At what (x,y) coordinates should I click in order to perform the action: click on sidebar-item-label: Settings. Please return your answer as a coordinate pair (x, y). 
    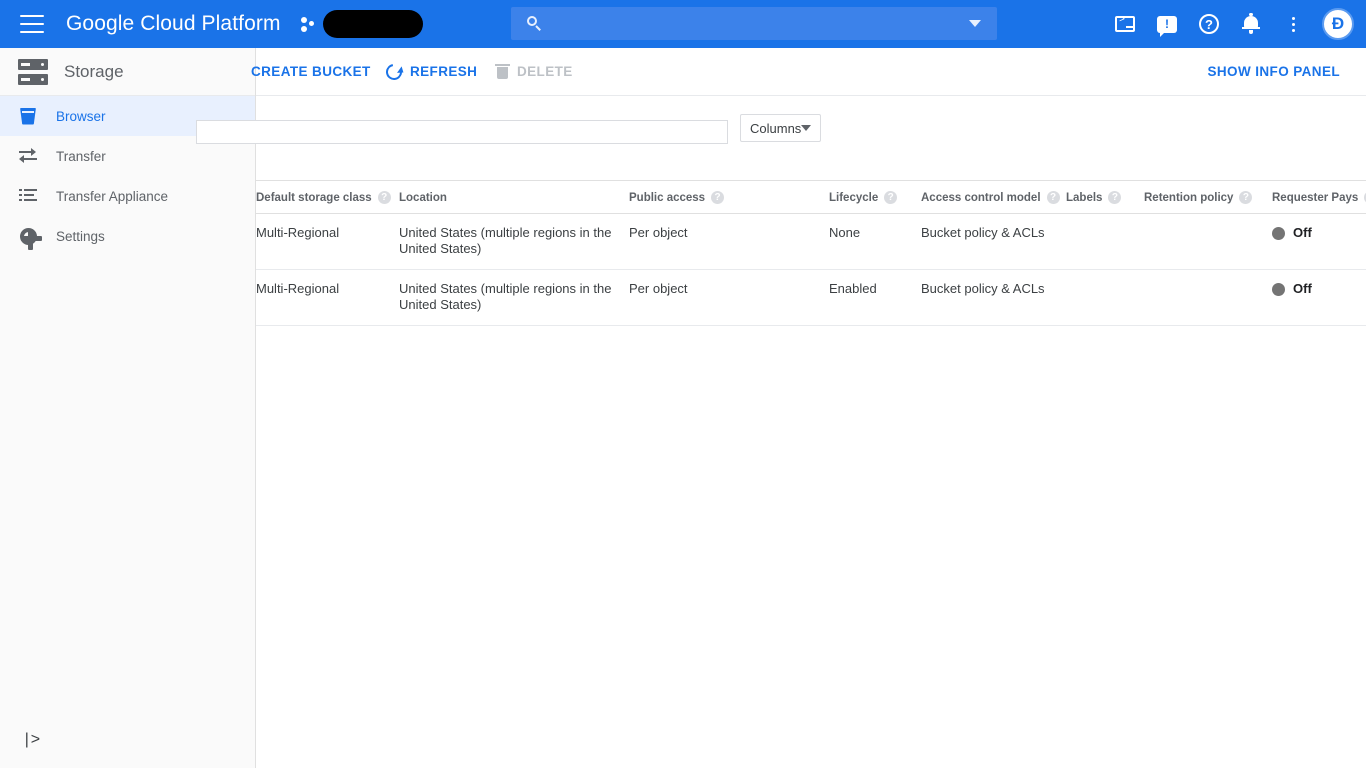
    Looking at the image, I should click on (80, 236).